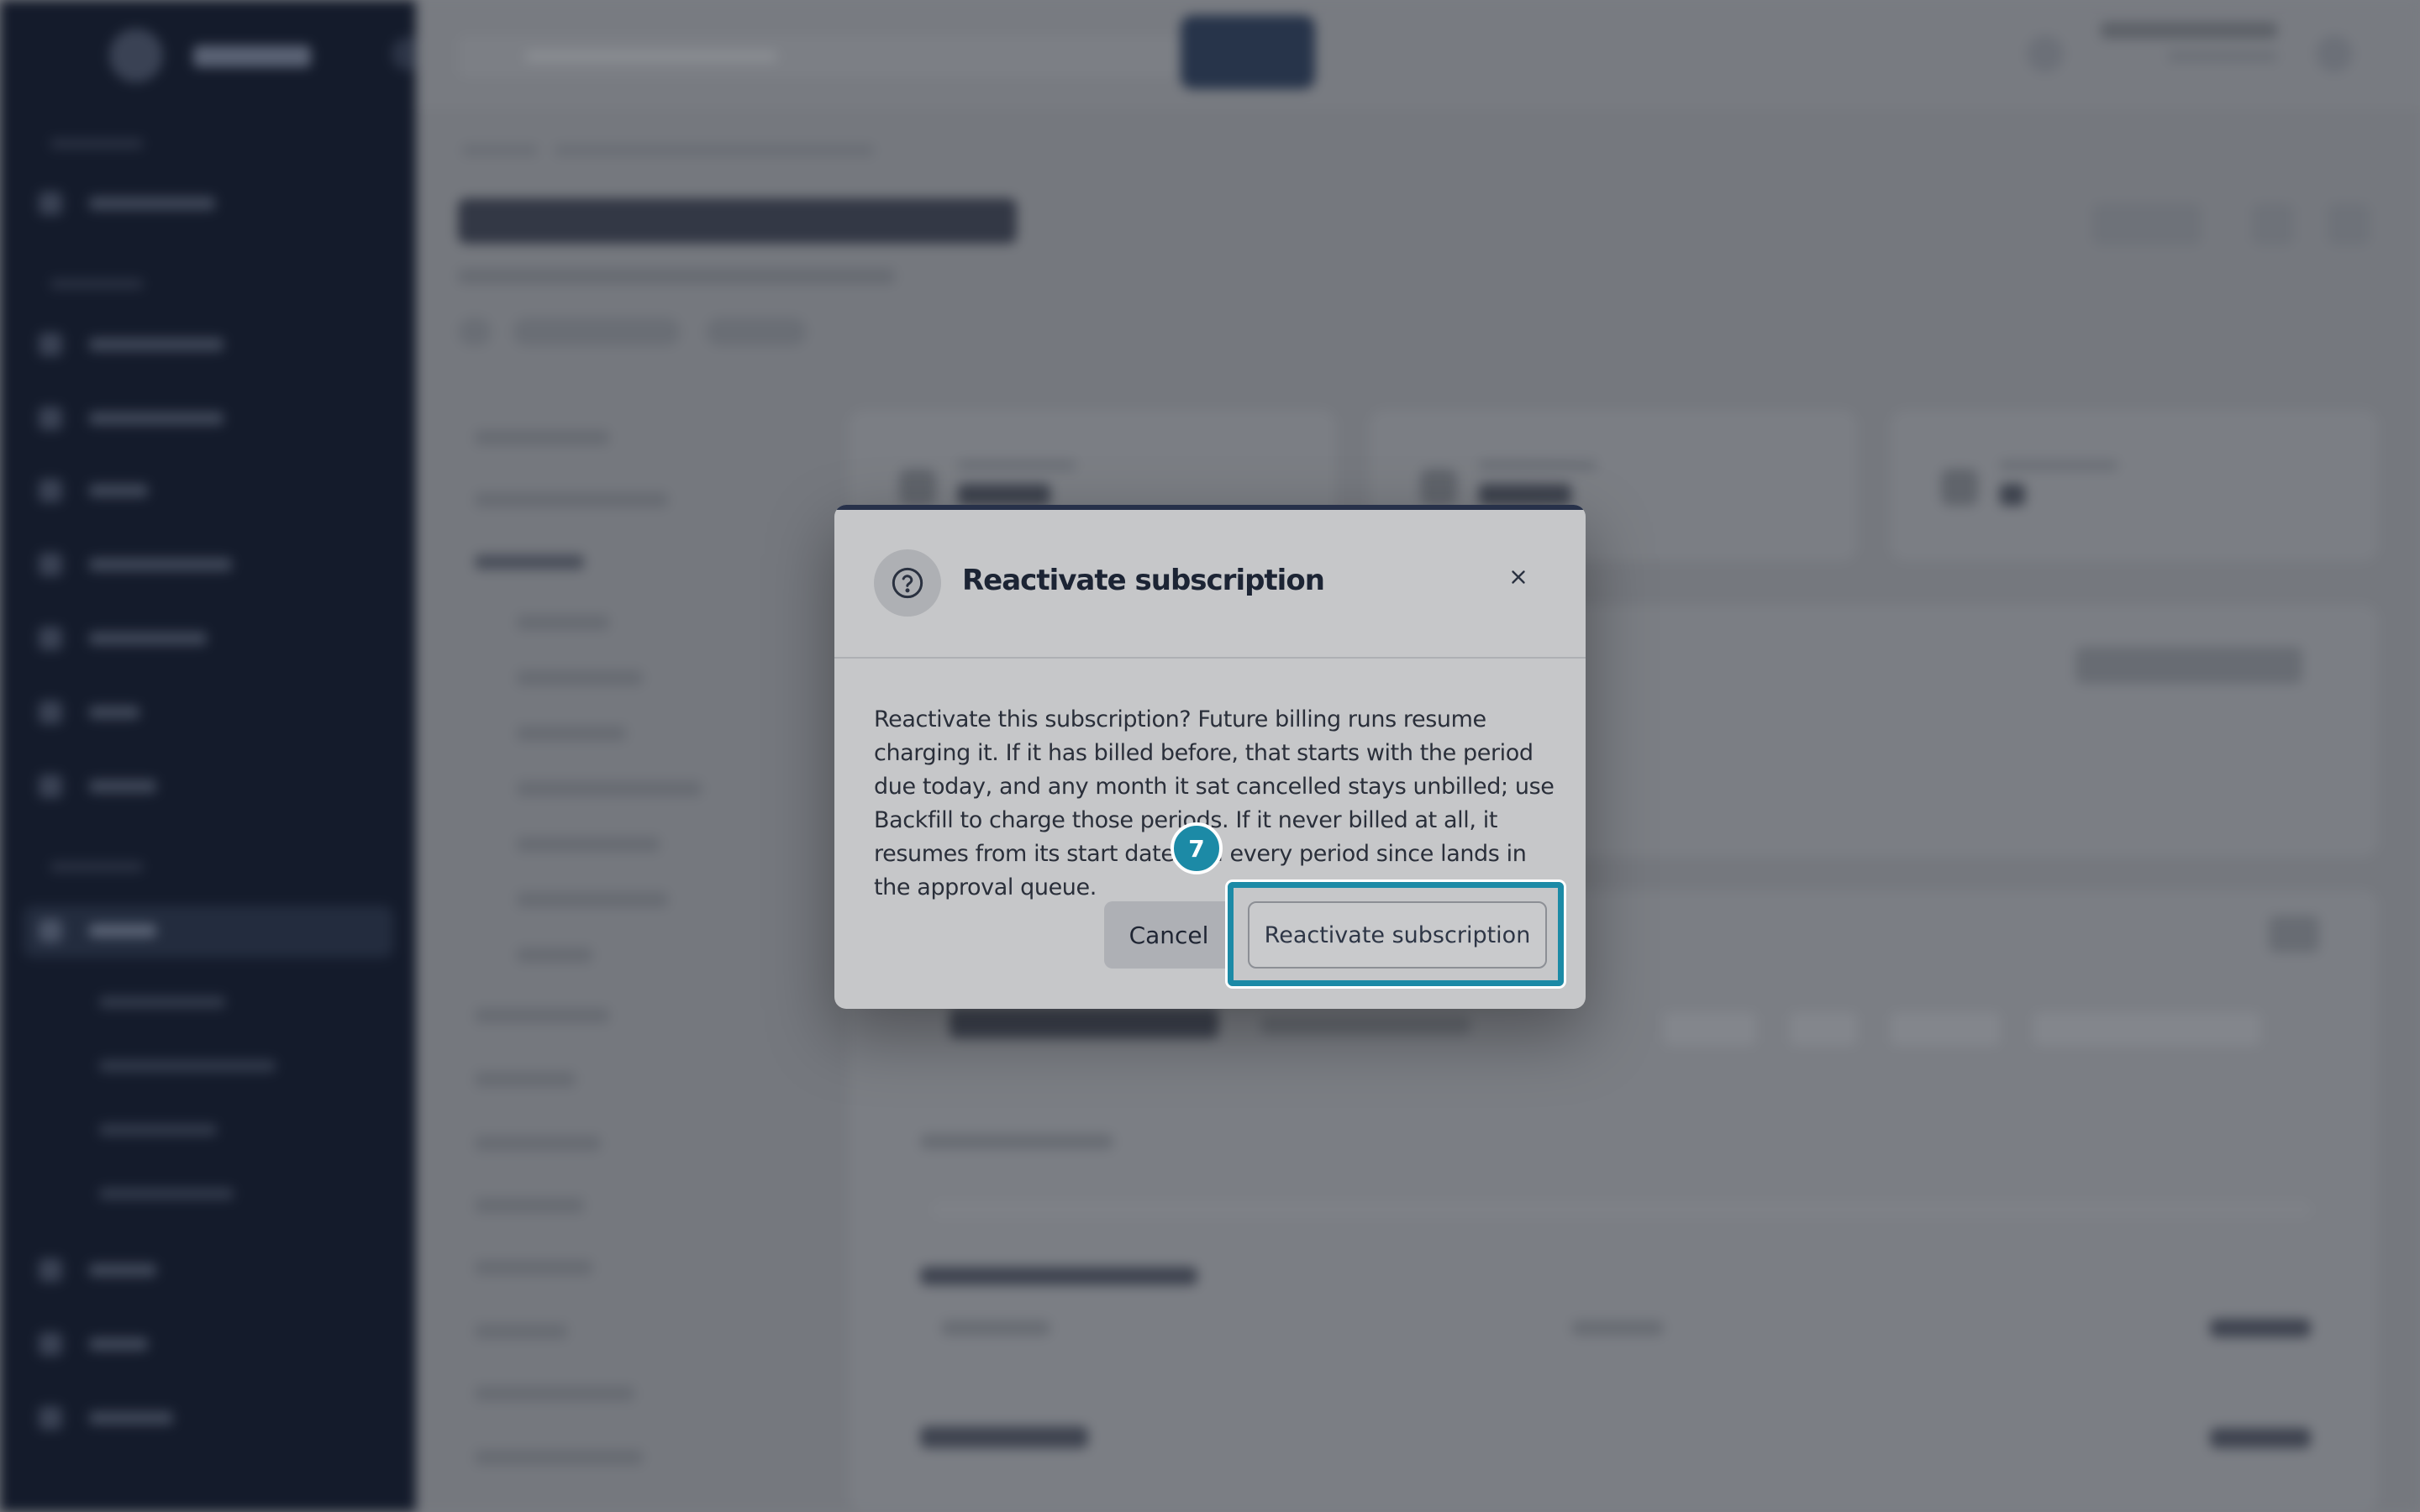 This screenshot has height=1512, width=2420. What do you see at coordinates (2261, 1438) in the screenshot?
I see `table-total-value` at bounding box center [2261, 1438].